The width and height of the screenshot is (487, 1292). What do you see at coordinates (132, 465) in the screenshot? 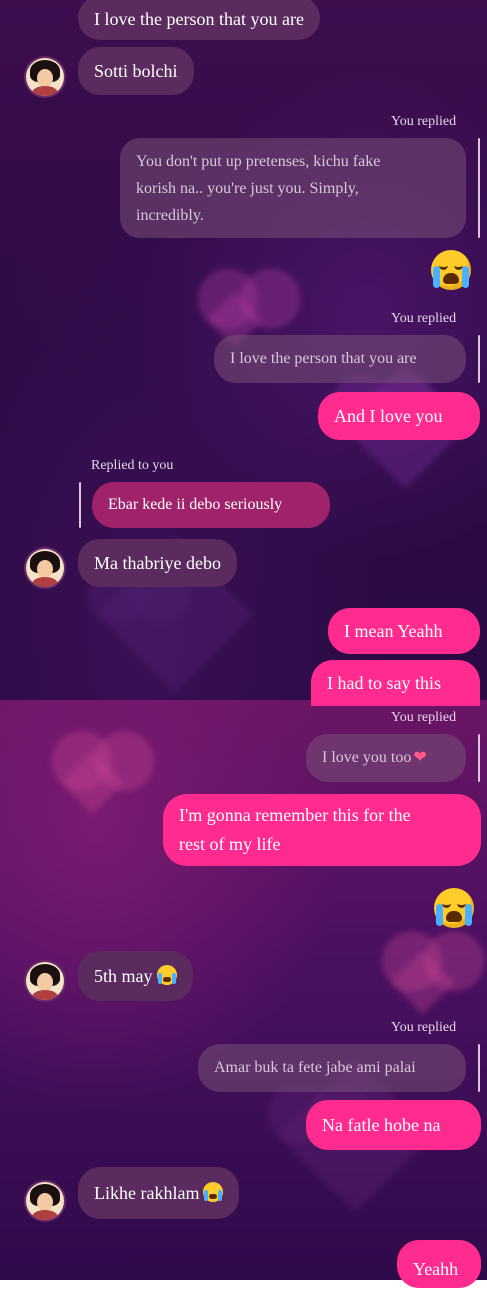
I see `reply-label: Replied to you` at bounding box center [132, 465].